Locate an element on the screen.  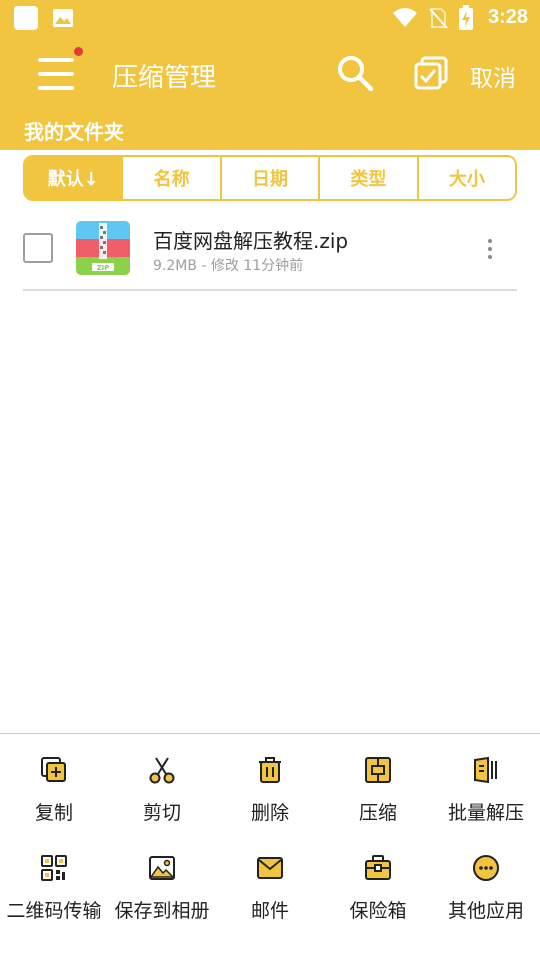
cut-label: 剪切 is located at coordinates (161, 813).